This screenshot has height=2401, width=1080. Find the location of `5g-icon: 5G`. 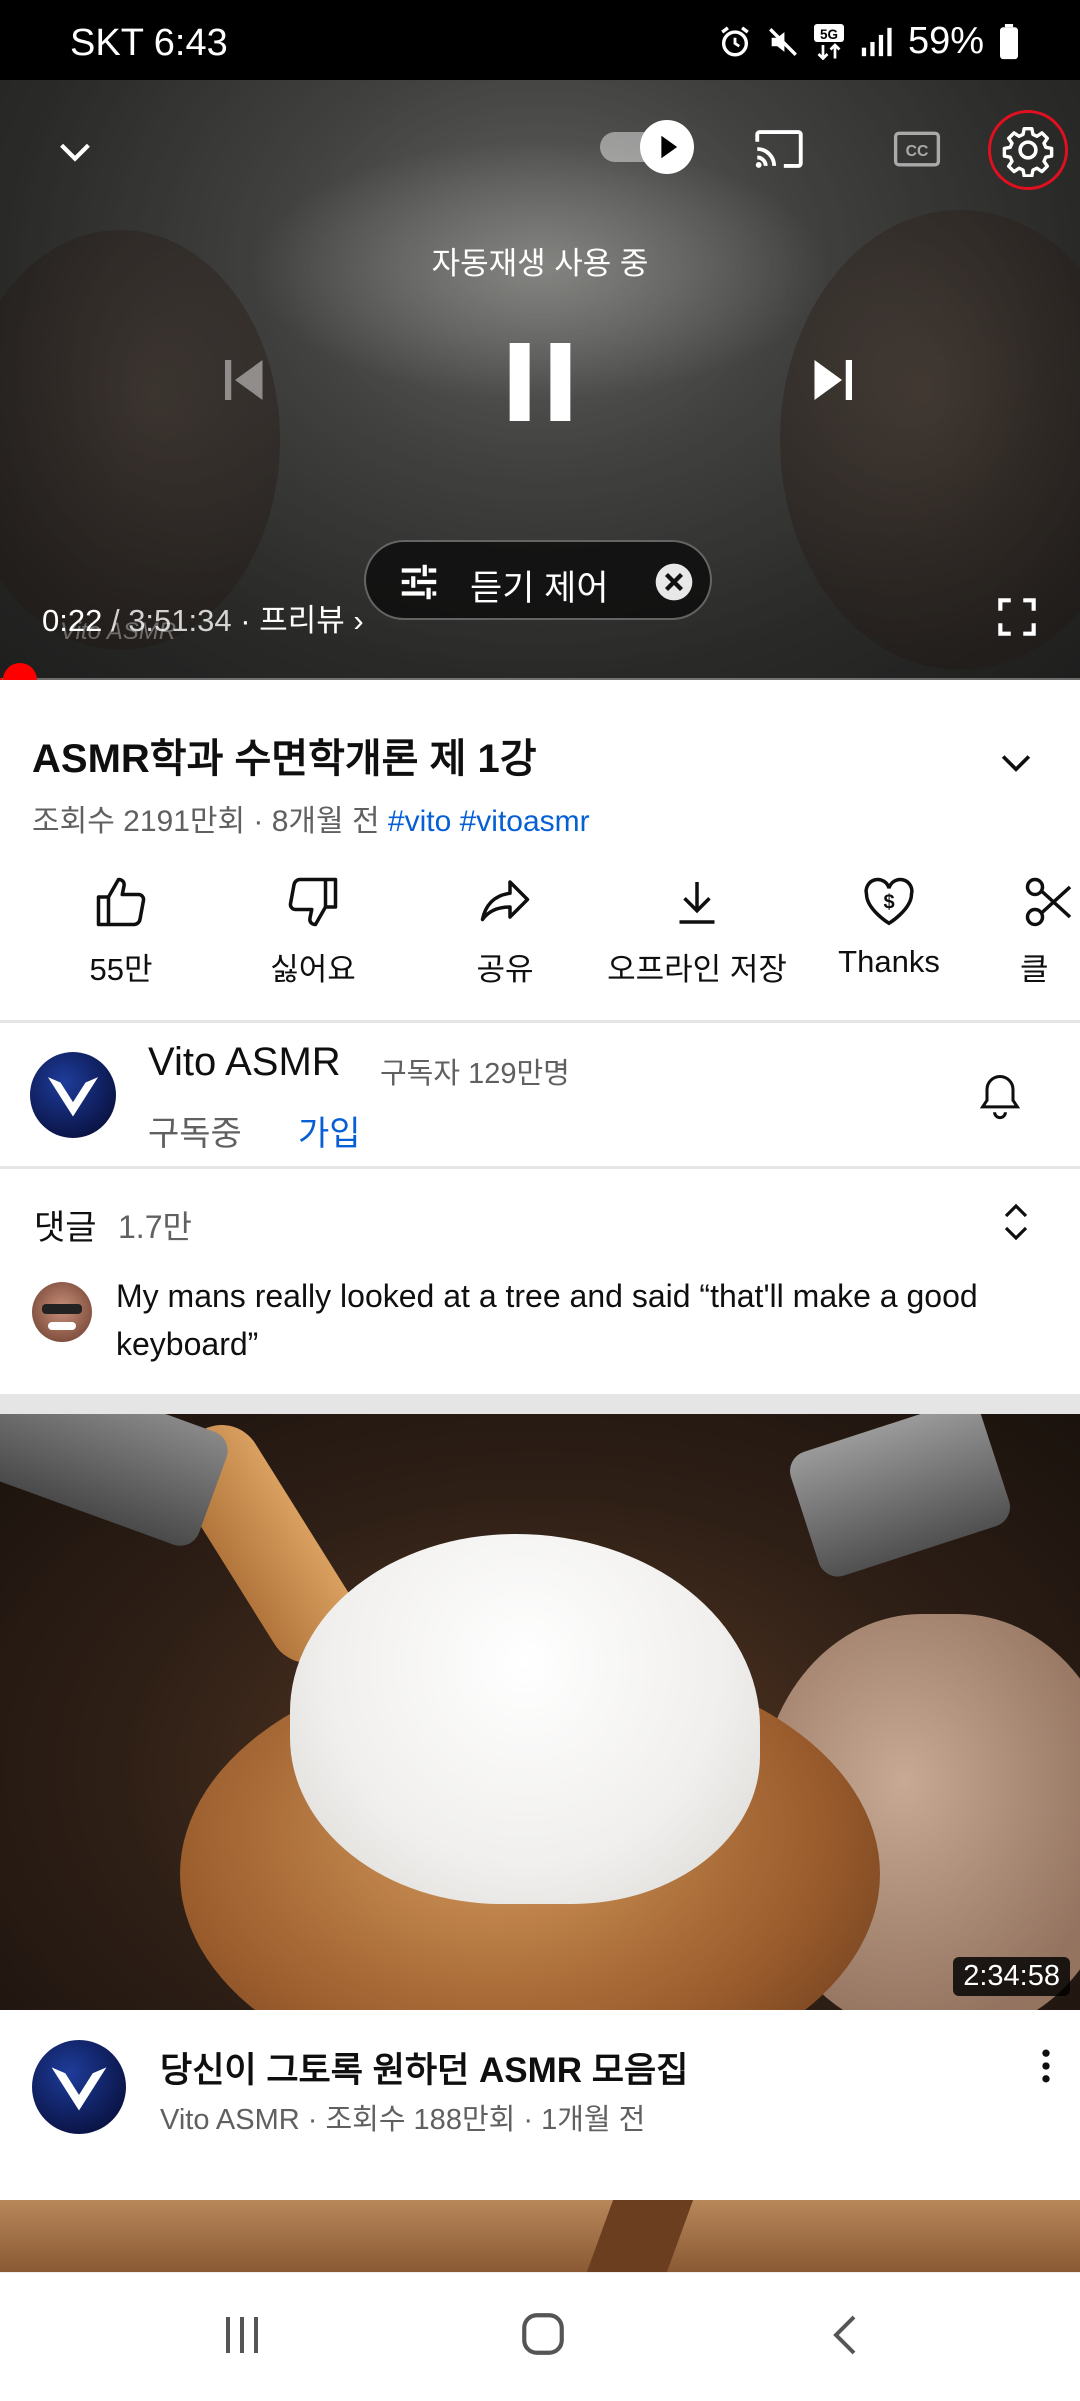

5g-icon: 5G is located at coordinates (828, 41).